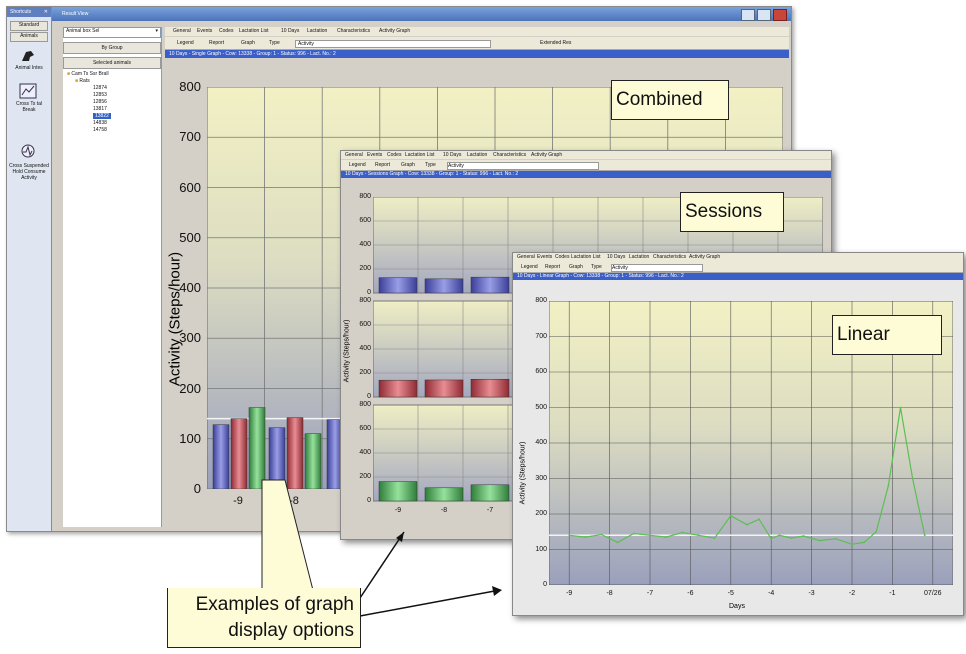  I want to click on examples-line2: display options, so click(291, 630).